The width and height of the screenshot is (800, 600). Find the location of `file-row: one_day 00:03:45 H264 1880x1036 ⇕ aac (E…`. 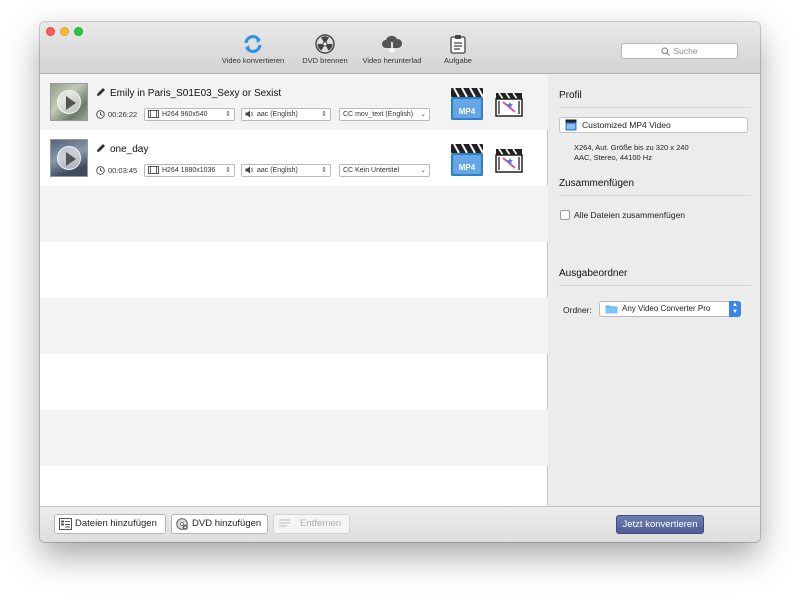

file-row: one_day 00:03:45 H264 1880x1036 ⇕ aac (E… is located at coordinates (294, 158).